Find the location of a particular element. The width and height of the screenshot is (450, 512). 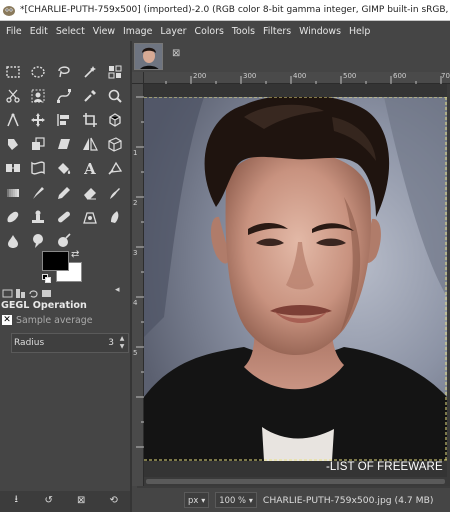

ruler-corner is located at coordinates (138, 78).